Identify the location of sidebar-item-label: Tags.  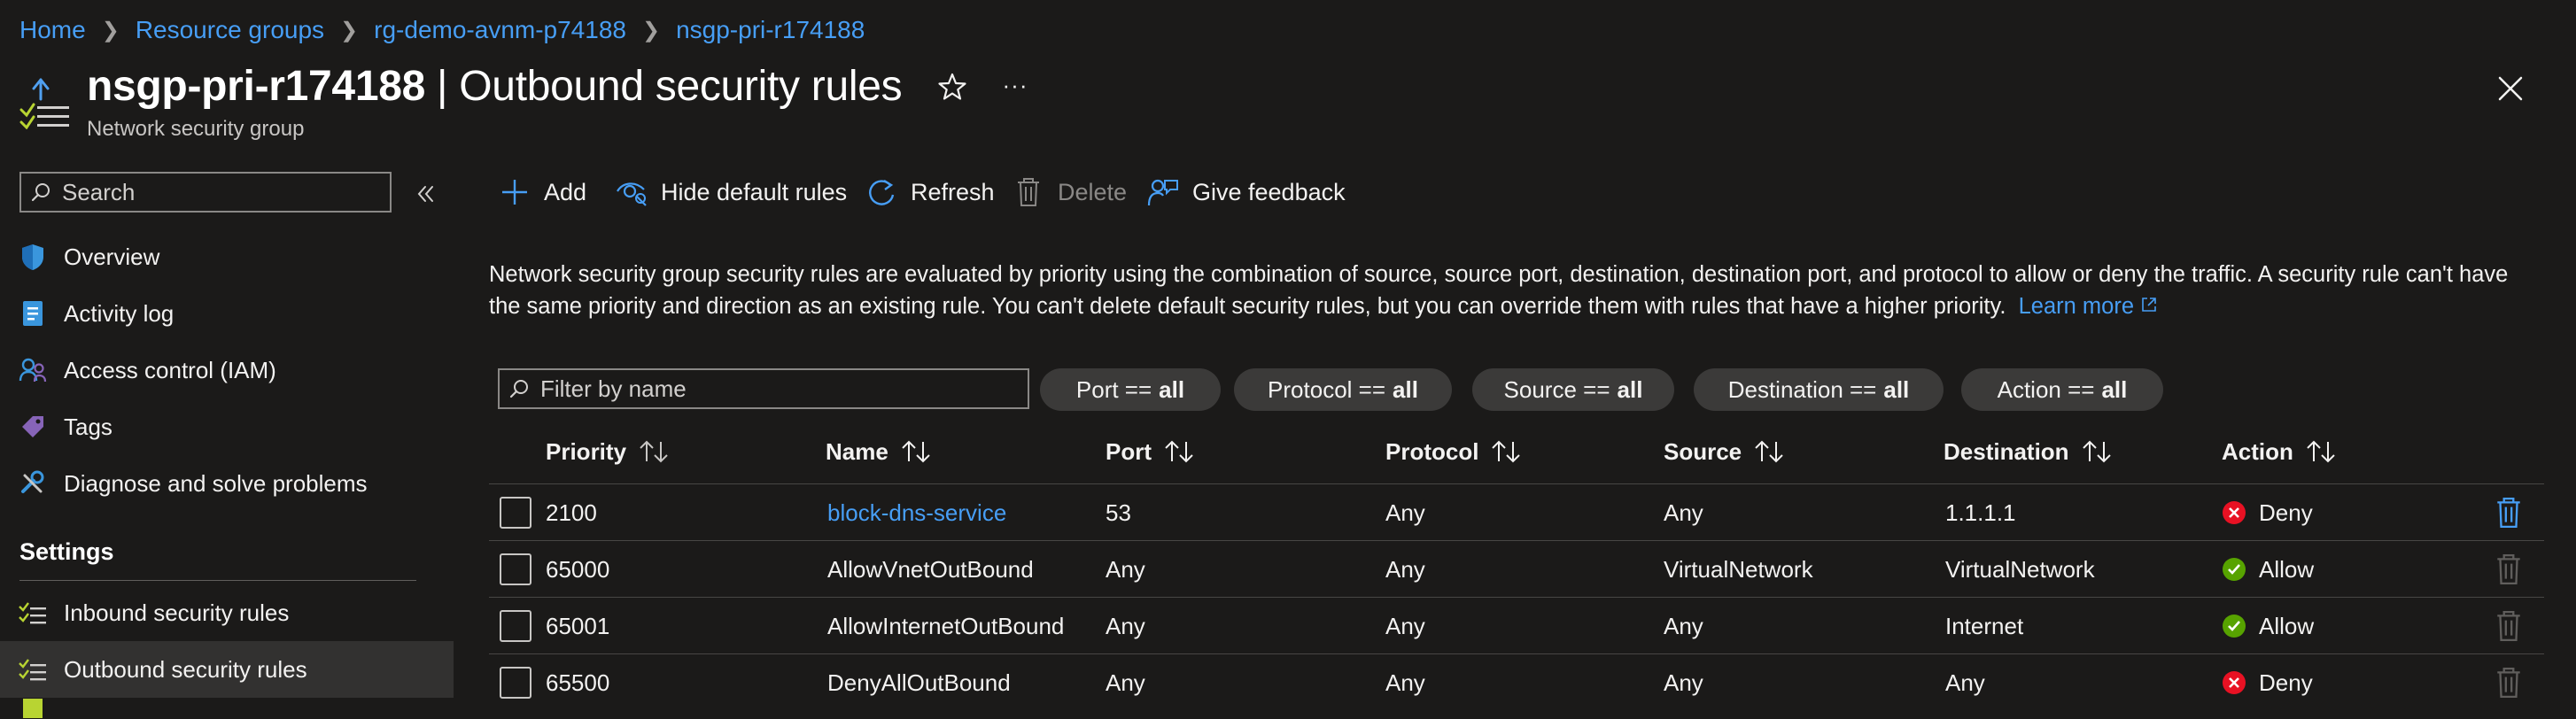
(88, 426).